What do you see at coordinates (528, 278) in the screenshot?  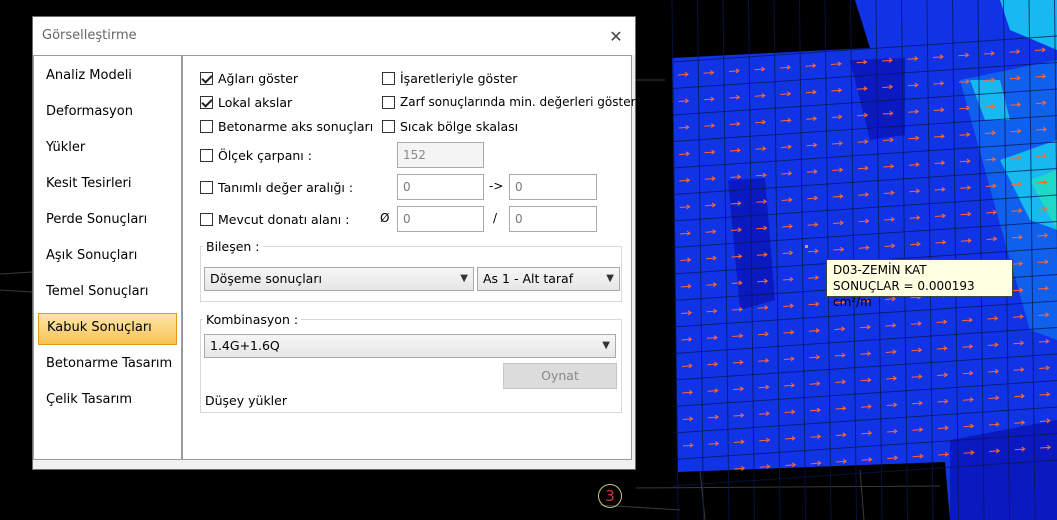 I see `result-side-value: As 1 - Alt taraf` at bounding box center [528, 278].